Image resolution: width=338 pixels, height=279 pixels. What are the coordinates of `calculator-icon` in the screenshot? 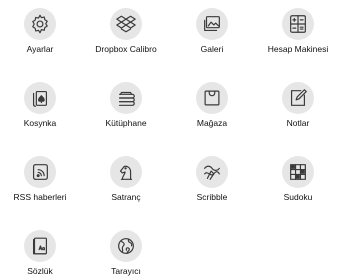 It's located at (298, 24).